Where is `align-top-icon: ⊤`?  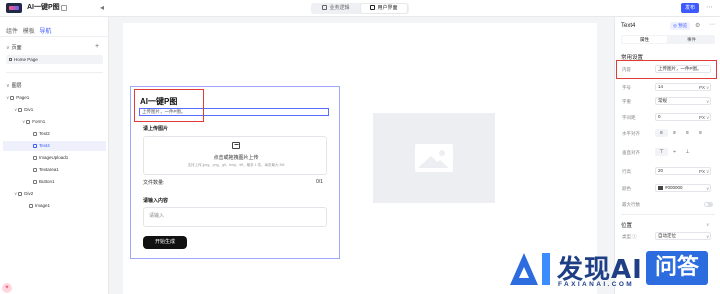
align-top-icon: ⊤ is located at coordinates (661, 152).